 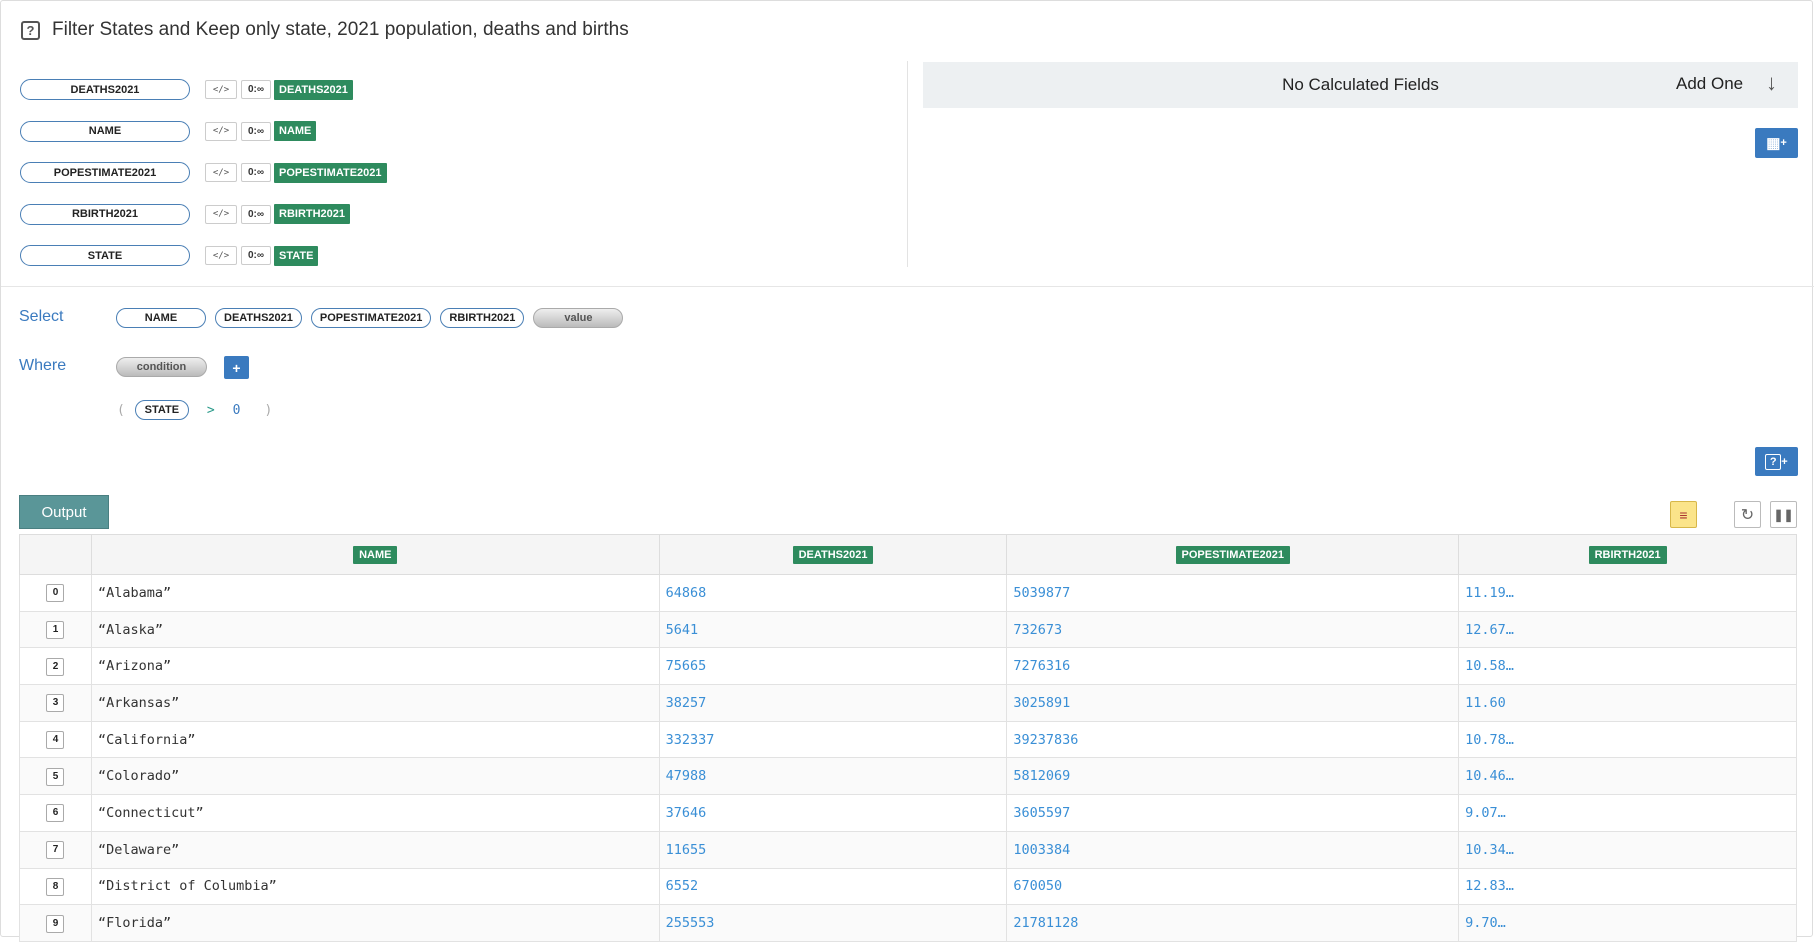 What do you see at coordinates (1233, 629) in the screenshot?
I see `cell-pop: 732673` at bounding box center [1233, 629].